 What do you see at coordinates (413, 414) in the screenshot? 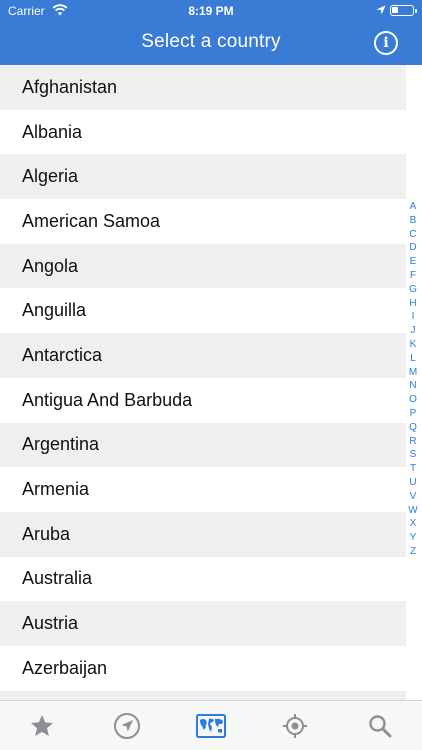
I see `index-letter: P` at bounding box center [413, 414].